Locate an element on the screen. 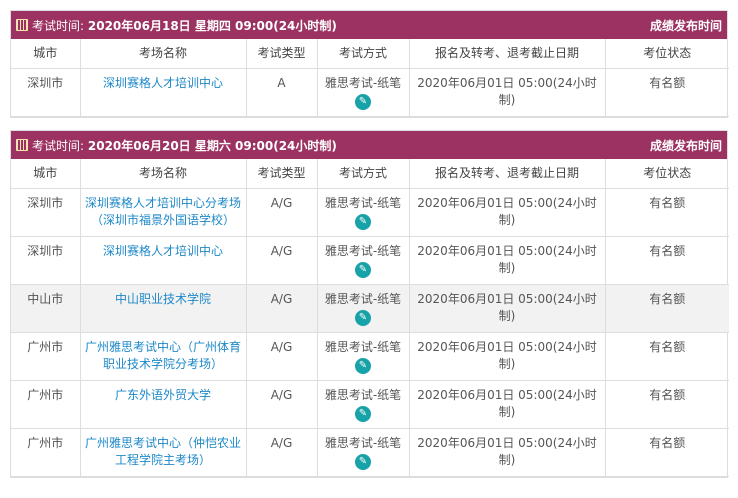 The image size is (738, 498). venue-link: 广东外语外贸大学 is located at coordinates (163, 395).